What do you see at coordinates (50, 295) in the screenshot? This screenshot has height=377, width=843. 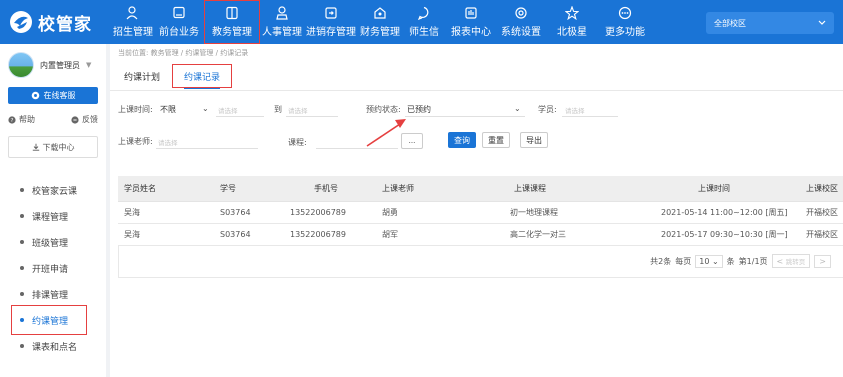 I see `sidebar-item-label: 排课管理` at bounding box center [50, 295].